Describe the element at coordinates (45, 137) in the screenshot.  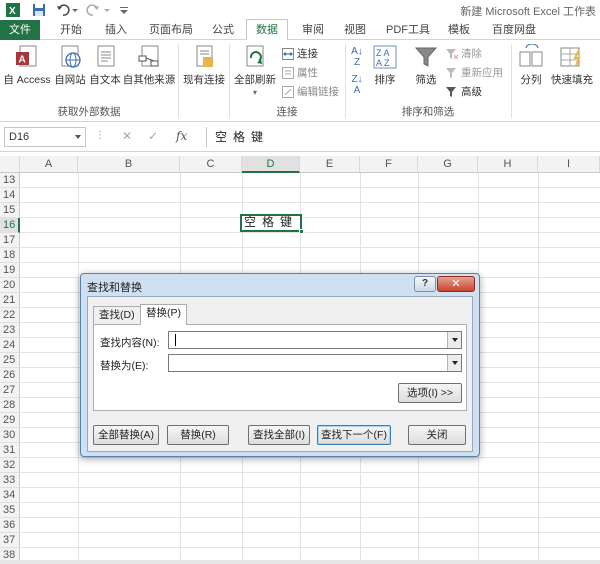
I see `name-box: D16` at that location.